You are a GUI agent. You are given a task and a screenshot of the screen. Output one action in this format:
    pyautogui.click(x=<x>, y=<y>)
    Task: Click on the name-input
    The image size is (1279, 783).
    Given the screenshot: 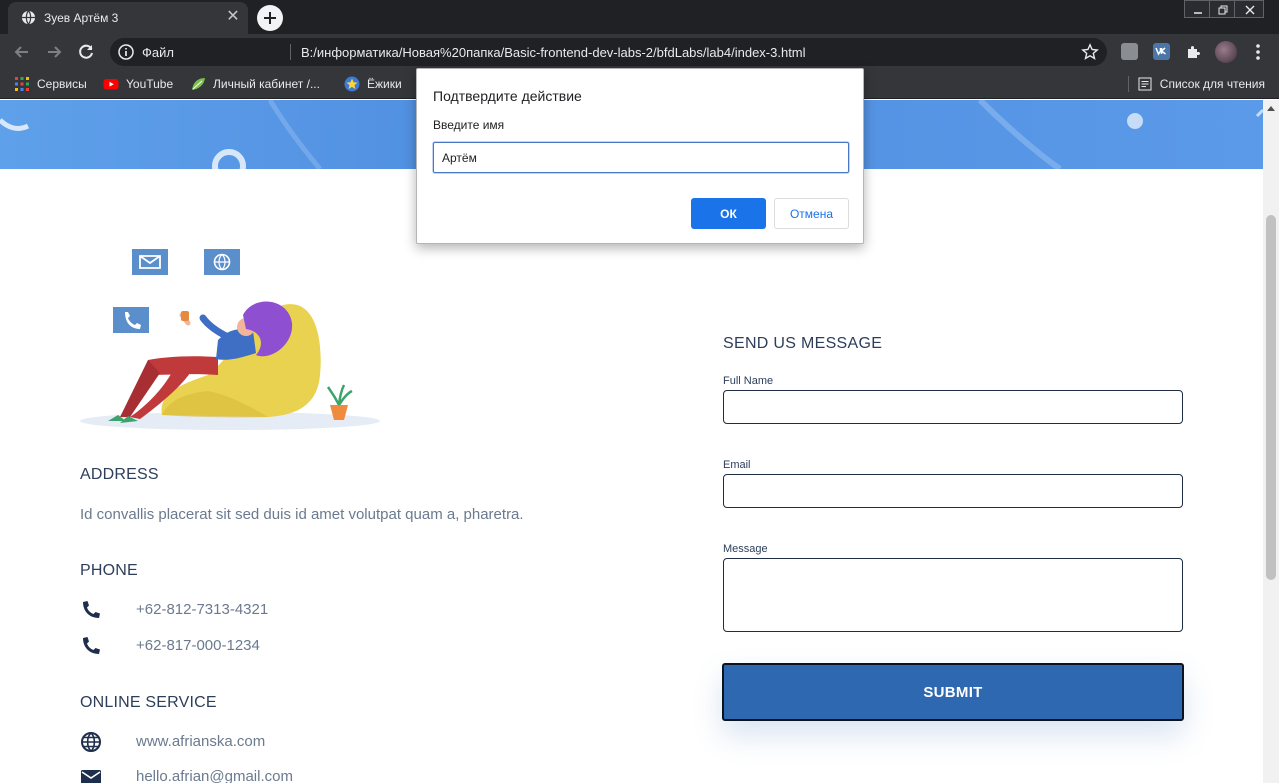 What is the action you would take?
    pyautogui.click(x=641, y=157)
    